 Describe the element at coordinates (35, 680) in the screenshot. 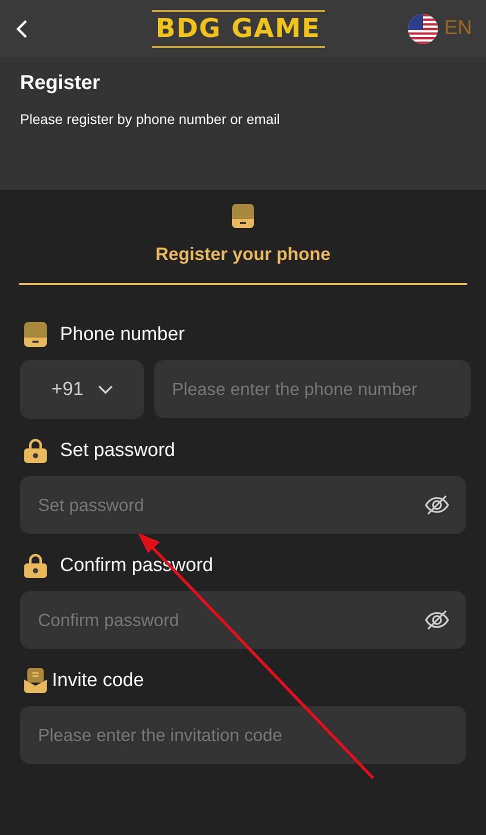

I see `envelope-icon` at that location.